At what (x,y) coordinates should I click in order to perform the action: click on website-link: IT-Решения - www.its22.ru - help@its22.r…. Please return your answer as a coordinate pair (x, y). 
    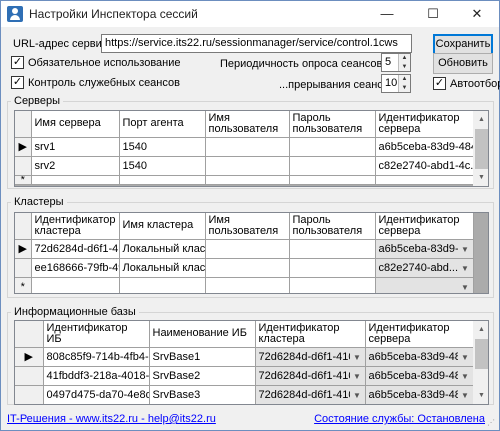
    Looking at the image, I should click on (111, 419).